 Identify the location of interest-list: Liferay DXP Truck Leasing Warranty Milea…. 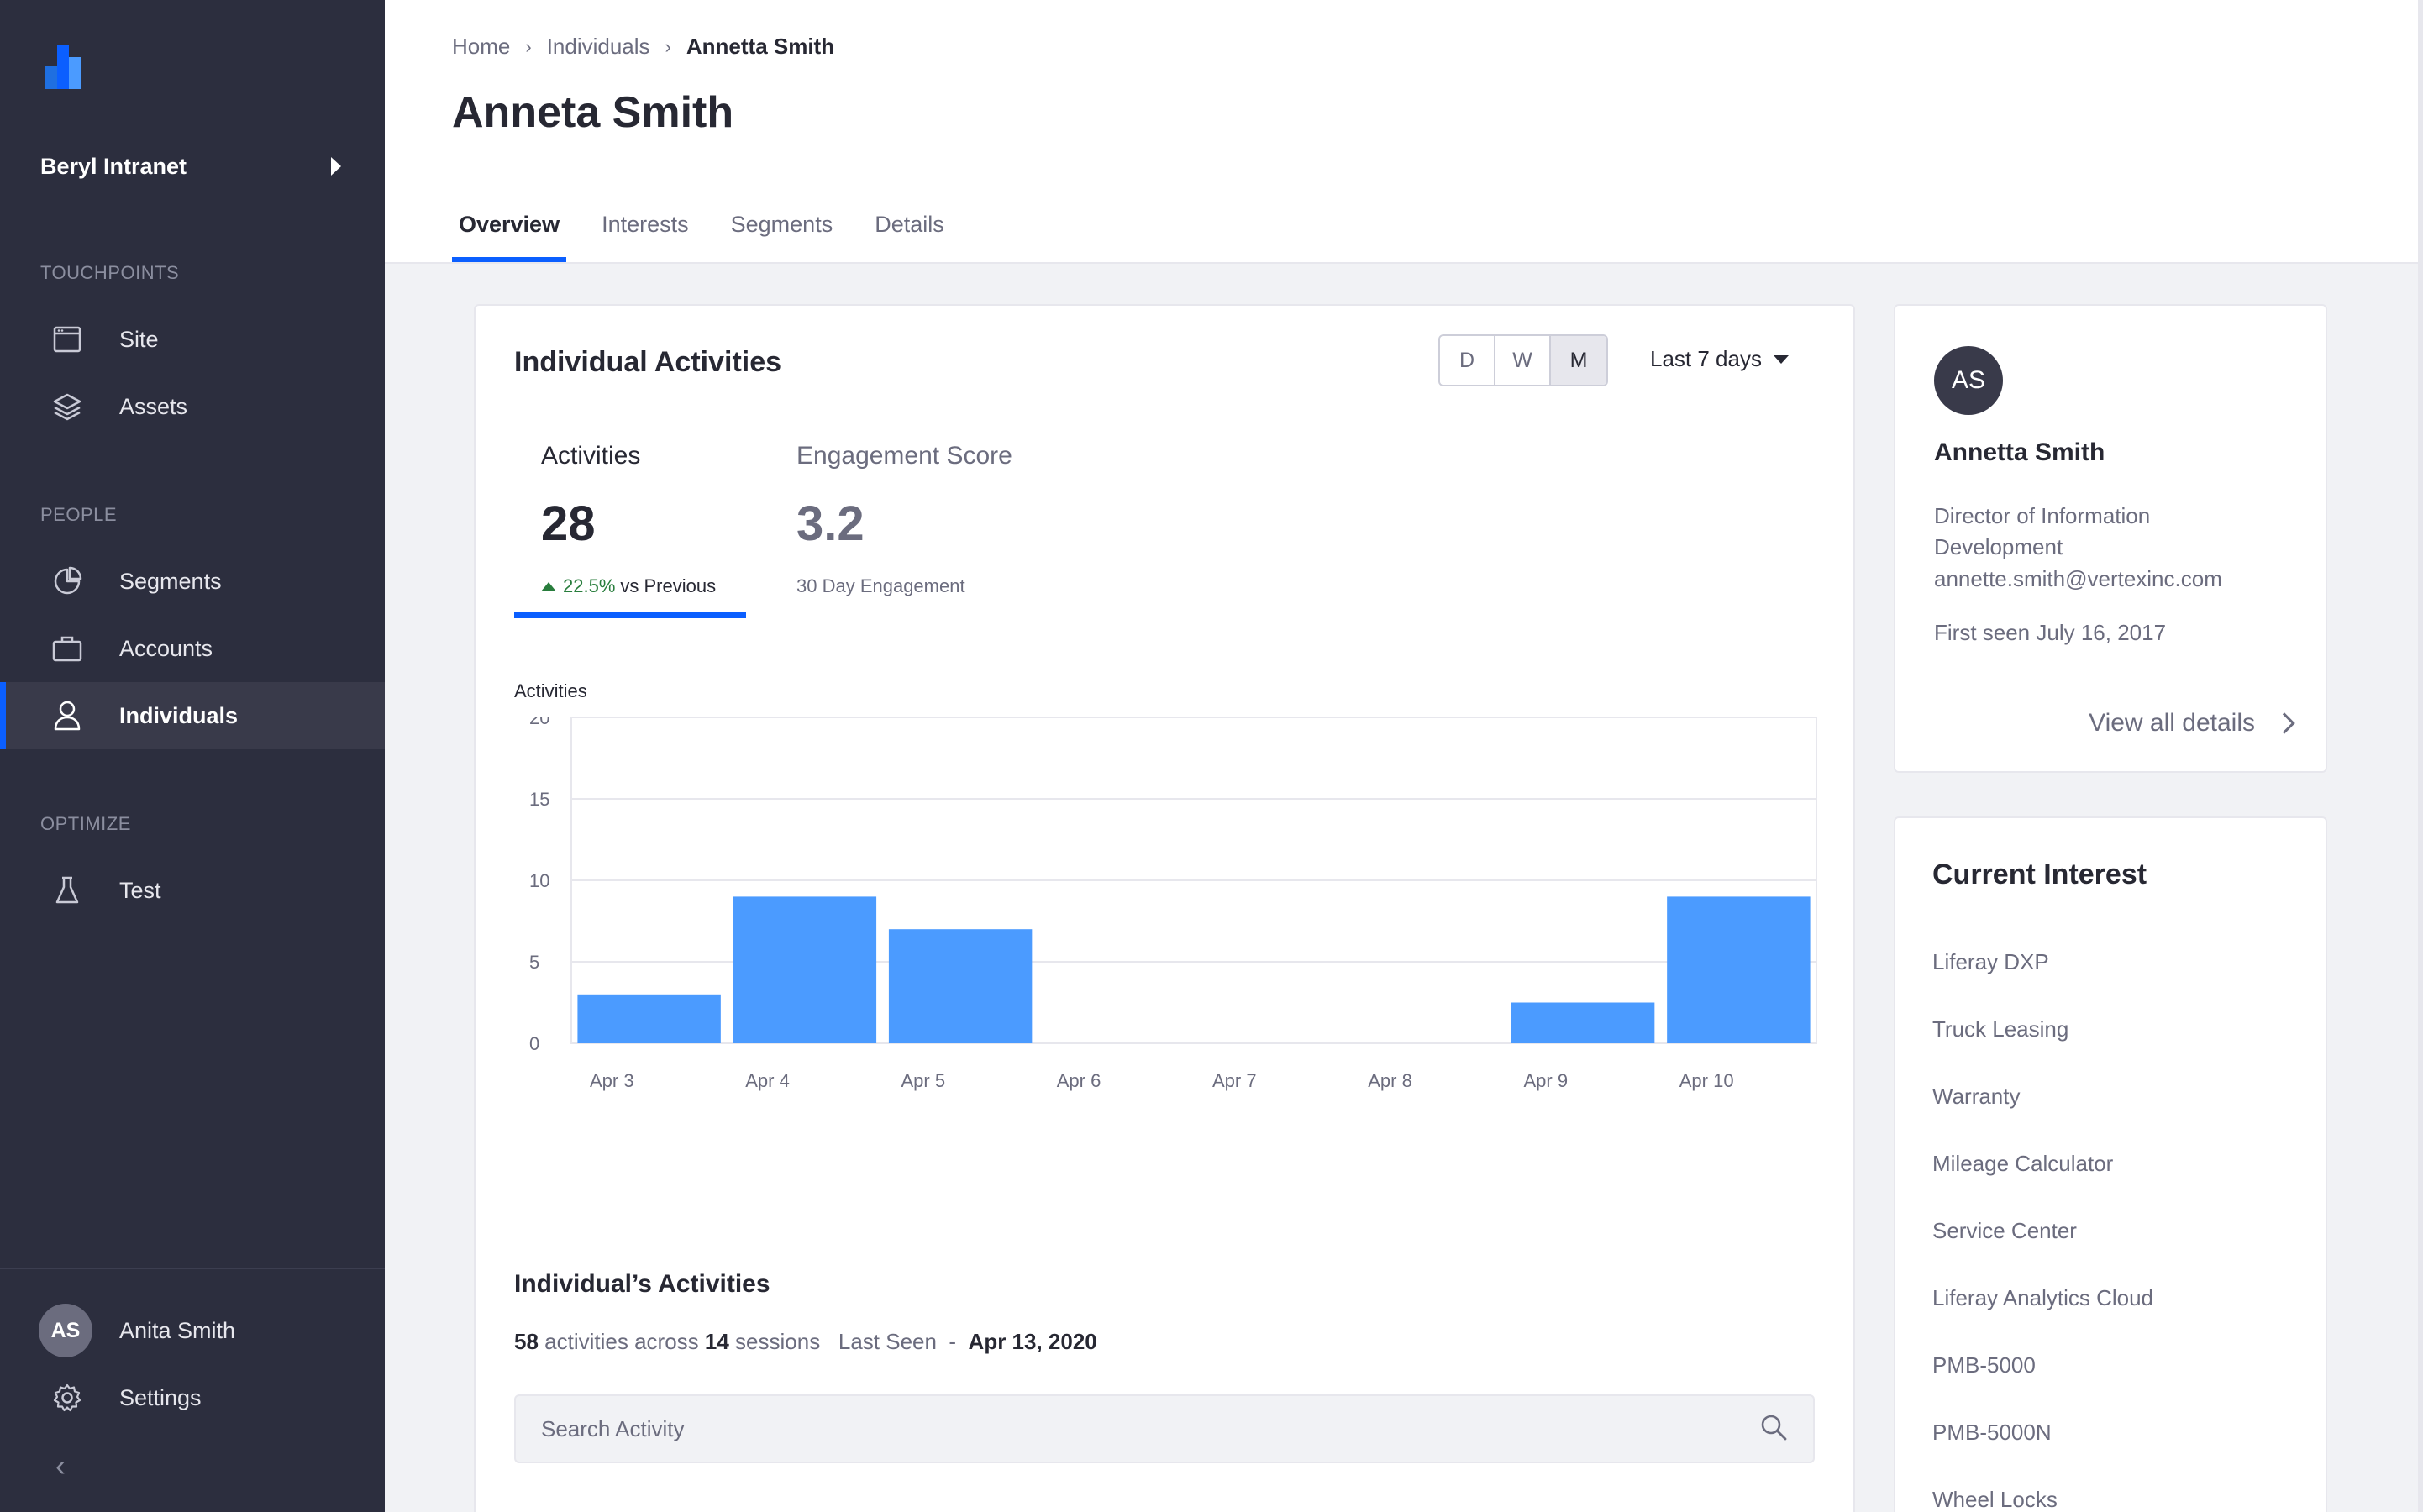
(2042, 1230).